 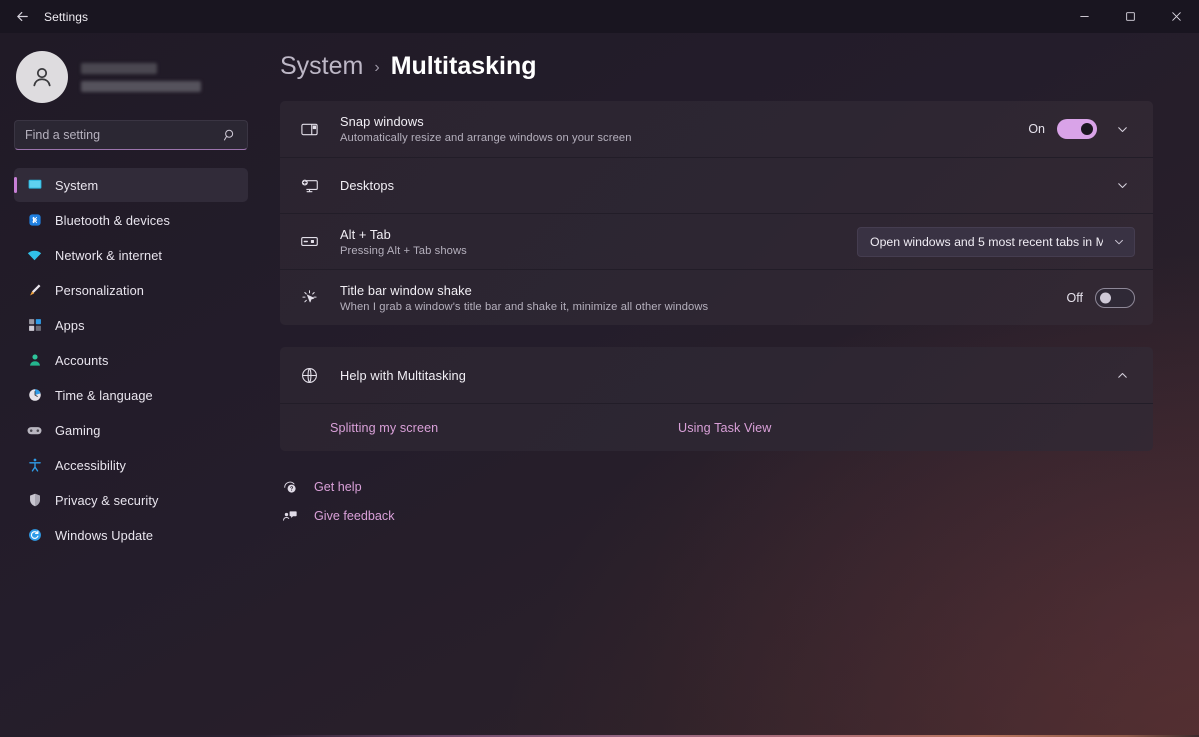 I want to click on sidebar-item-label: Personalization, so click(x=99, y=290).